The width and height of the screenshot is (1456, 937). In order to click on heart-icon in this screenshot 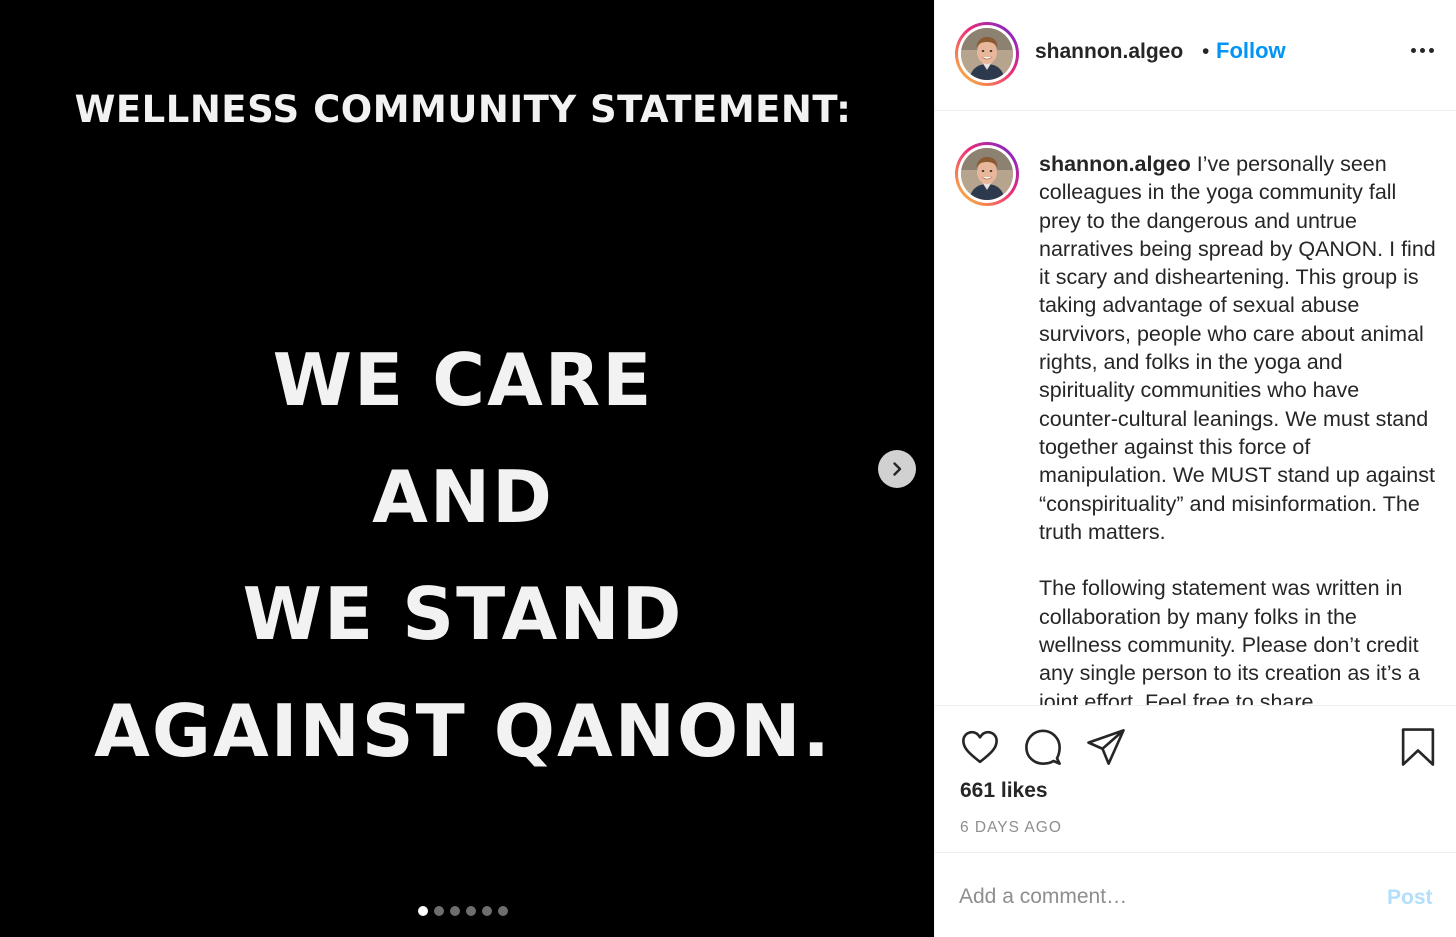, I will do `click(980, 747)`.